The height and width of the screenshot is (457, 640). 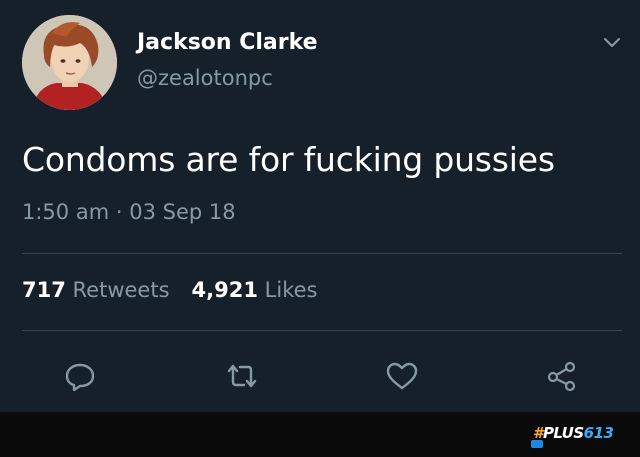 What do you see at coordinates (44, 290) in the screenshot?
I see `retweets-count: 717` at bounding box center [44, 290].